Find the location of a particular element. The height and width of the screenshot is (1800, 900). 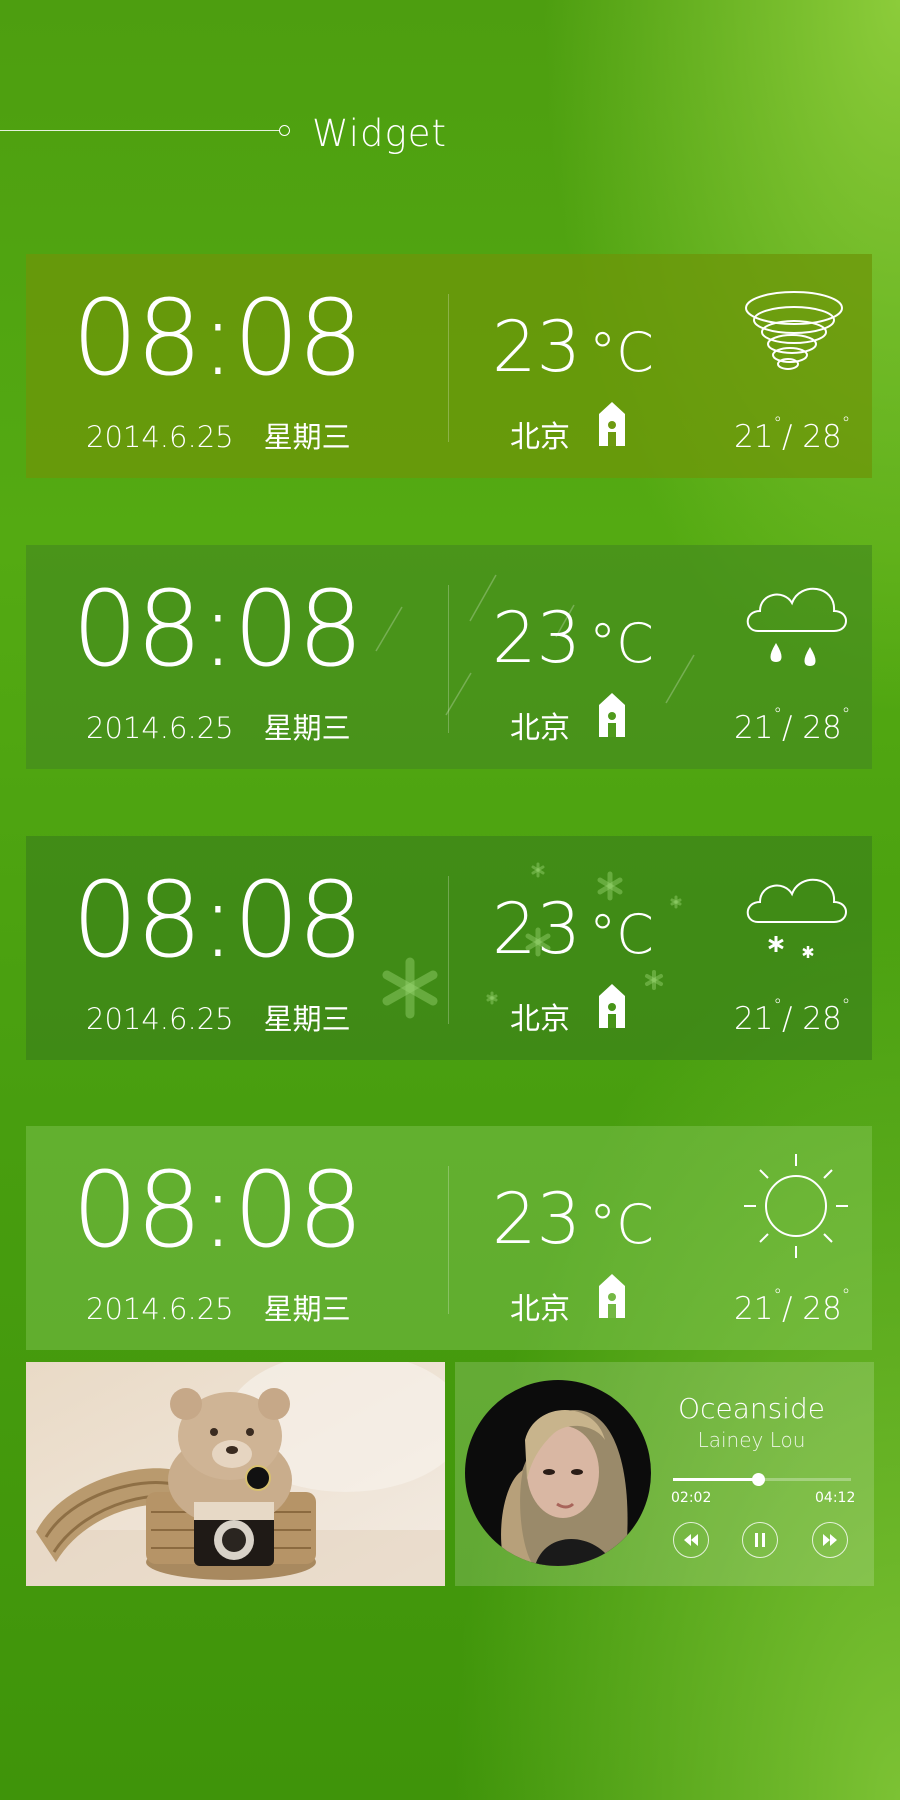

fast-forward-button is located at coordinates (830, 1540).